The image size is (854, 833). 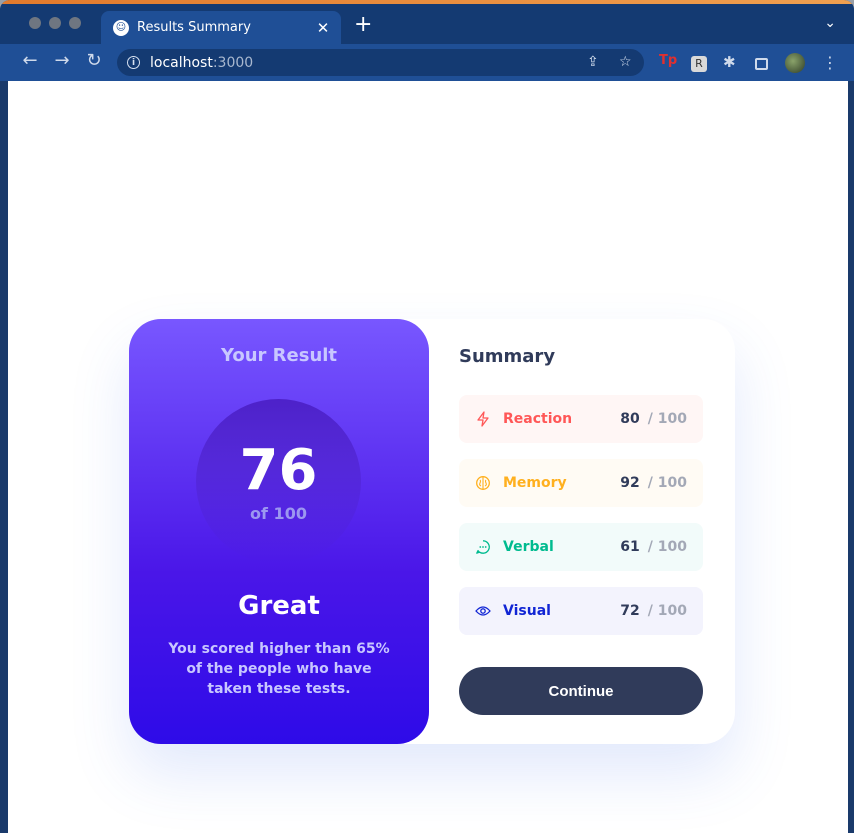 I want to click on side-panel-icon, so click(x=761, y=64).